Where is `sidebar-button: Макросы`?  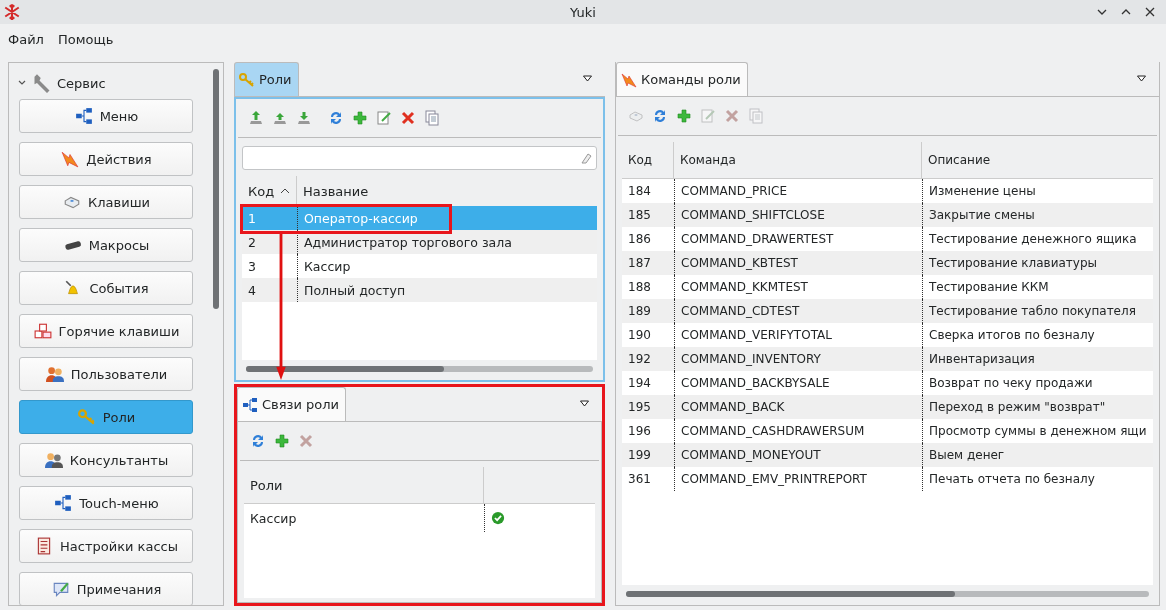 sidebar-button: Макросы is located at coordinates (106, 245).